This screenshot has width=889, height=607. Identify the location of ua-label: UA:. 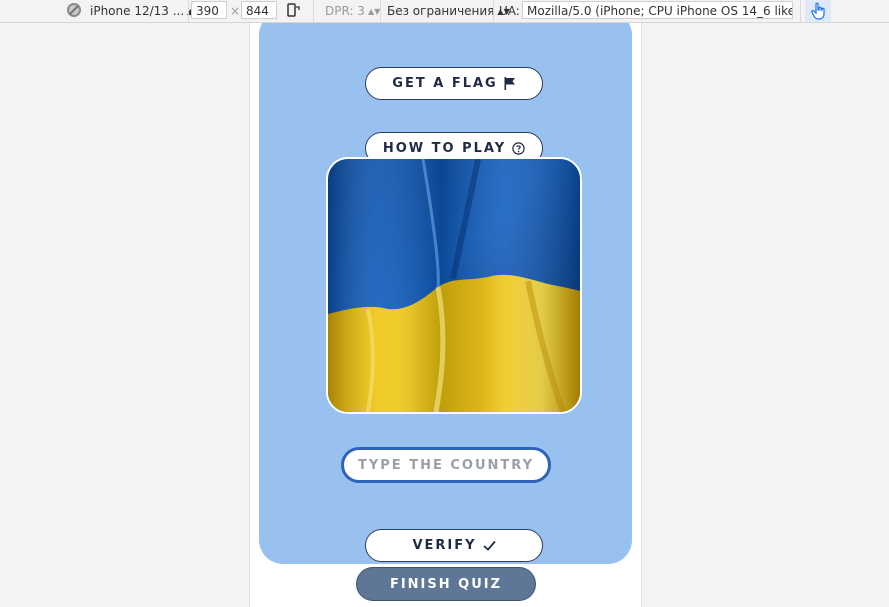
(509, 11).